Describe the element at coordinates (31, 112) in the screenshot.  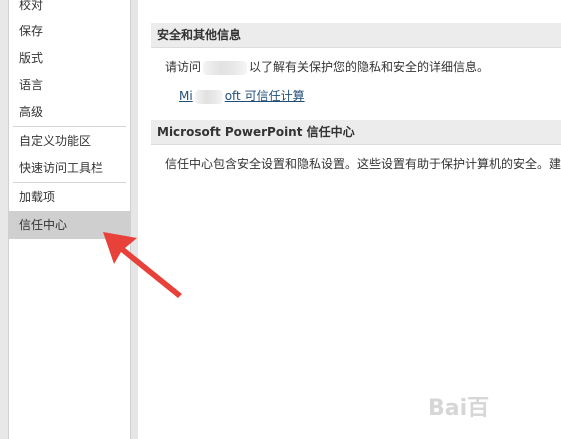
I see `sidebar-item-label: 高级` at that location.